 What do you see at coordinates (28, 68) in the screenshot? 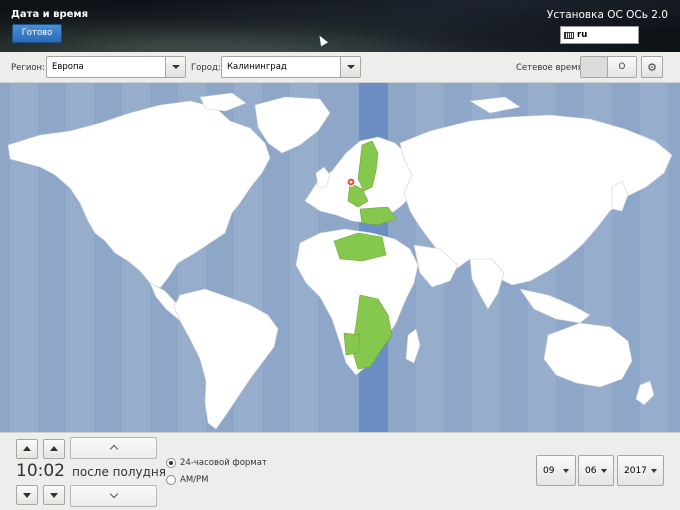
I see `region-label: Регион:` at bounding box center [28, 68].